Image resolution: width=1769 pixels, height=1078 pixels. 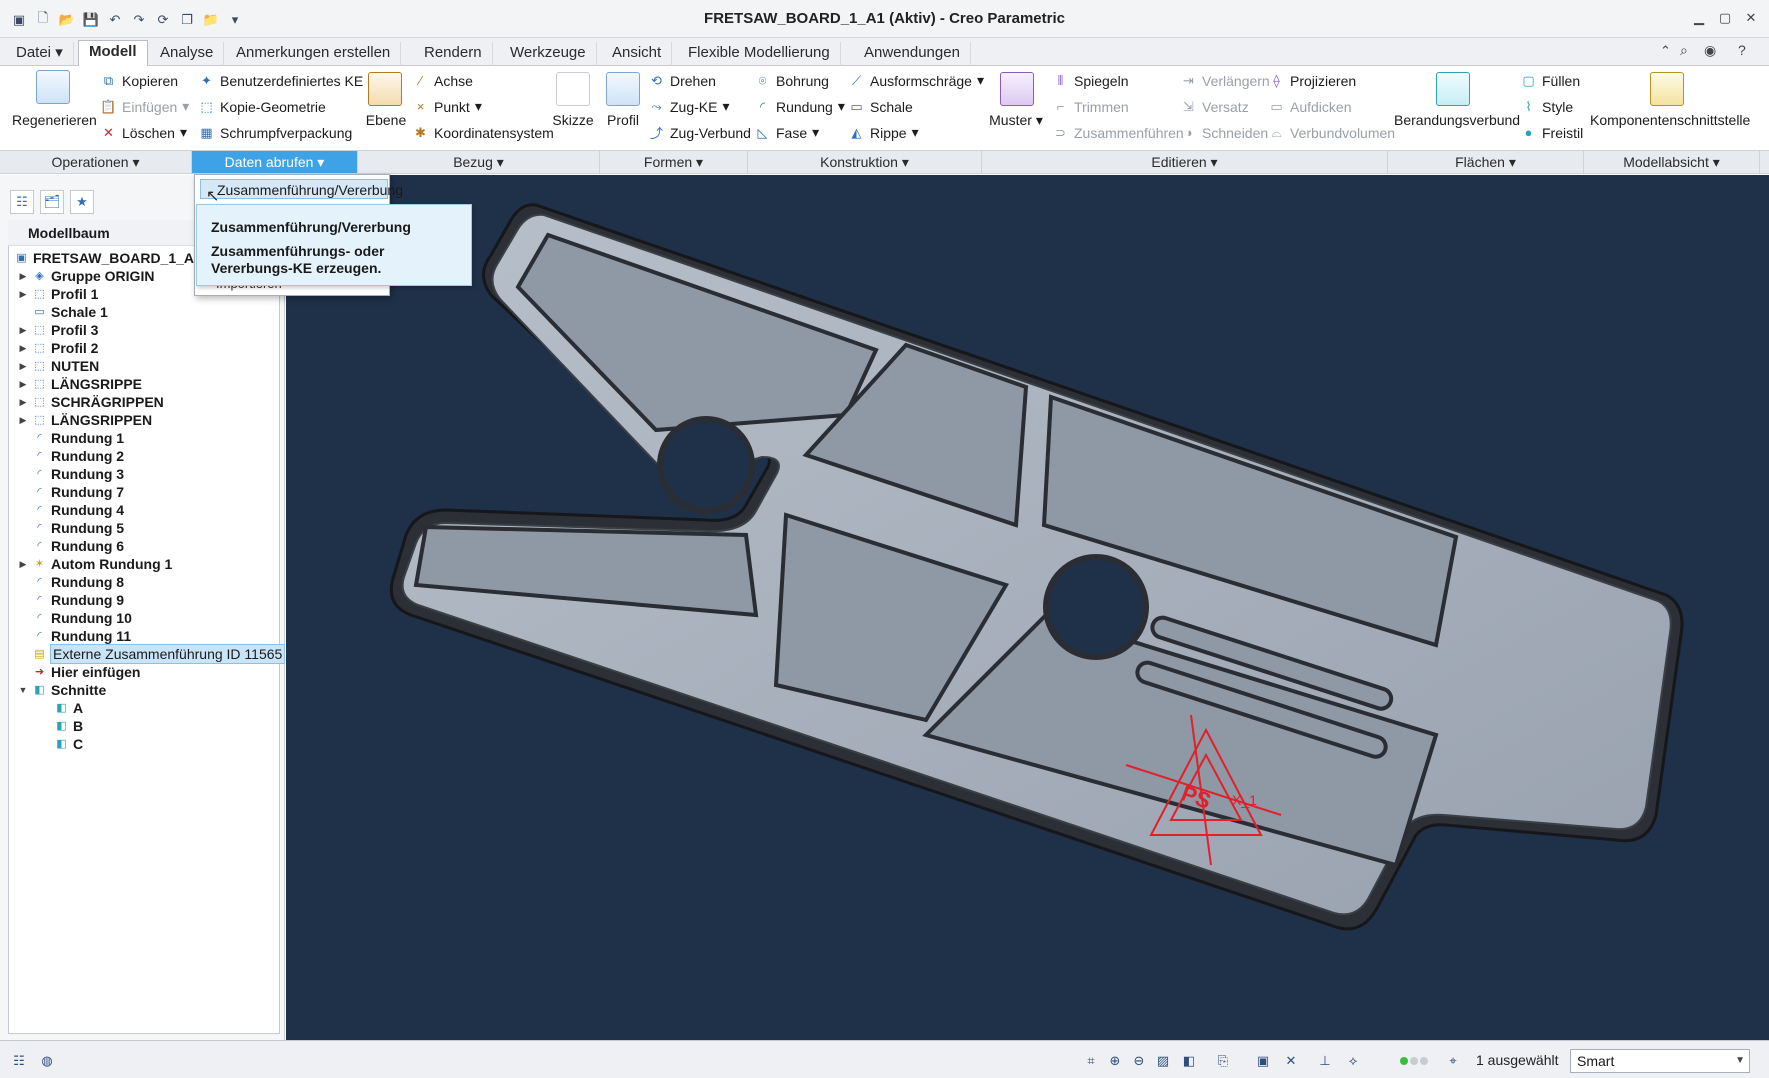 What do you see at coordinates (96, 162) in the screenshot?
I see `group-operationen: Operationen ▾` at bounding box center [96, 162].